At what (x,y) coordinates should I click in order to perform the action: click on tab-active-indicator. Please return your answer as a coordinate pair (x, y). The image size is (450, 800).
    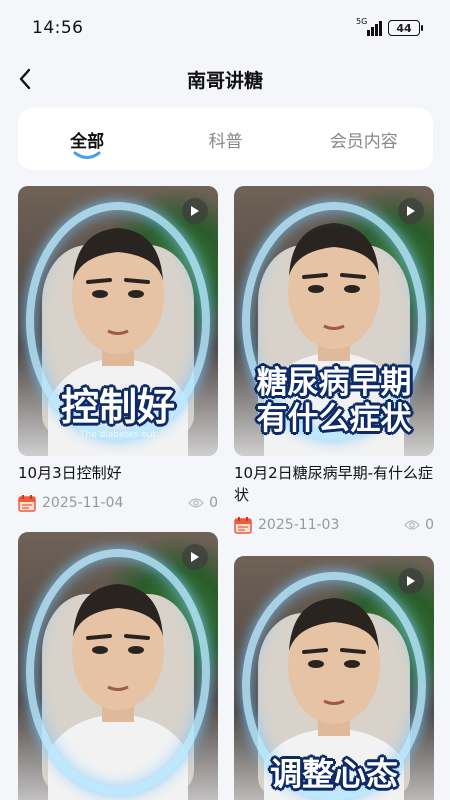
    Looking at the image, I should click on (87, 155).